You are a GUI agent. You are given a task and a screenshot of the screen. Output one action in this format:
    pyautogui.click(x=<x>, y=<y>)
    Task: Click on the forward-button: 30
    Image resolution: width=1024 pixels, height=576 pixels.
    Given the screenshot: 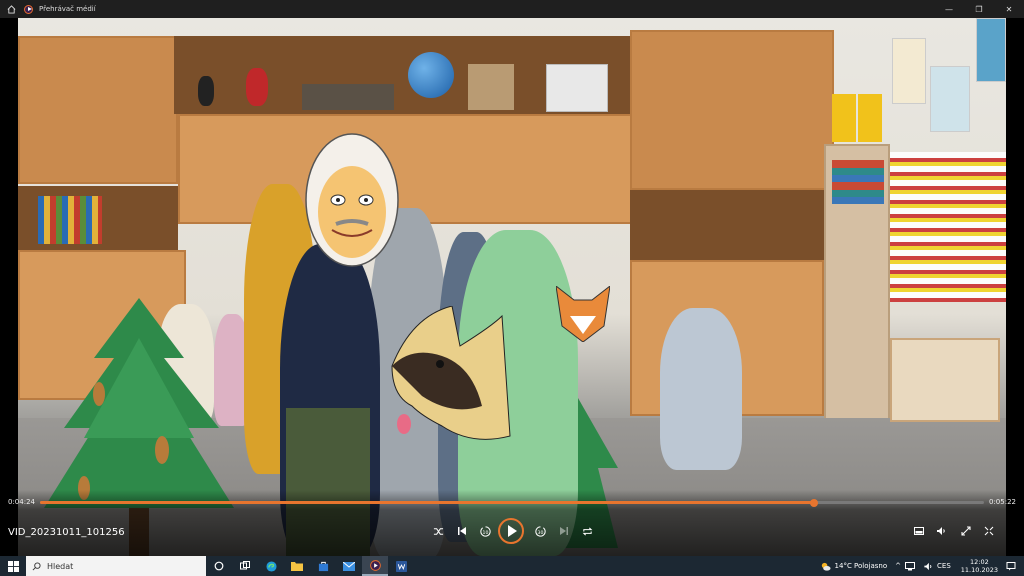 What is the action you would take?
    pyautogui.click(x=540, y=531)
    